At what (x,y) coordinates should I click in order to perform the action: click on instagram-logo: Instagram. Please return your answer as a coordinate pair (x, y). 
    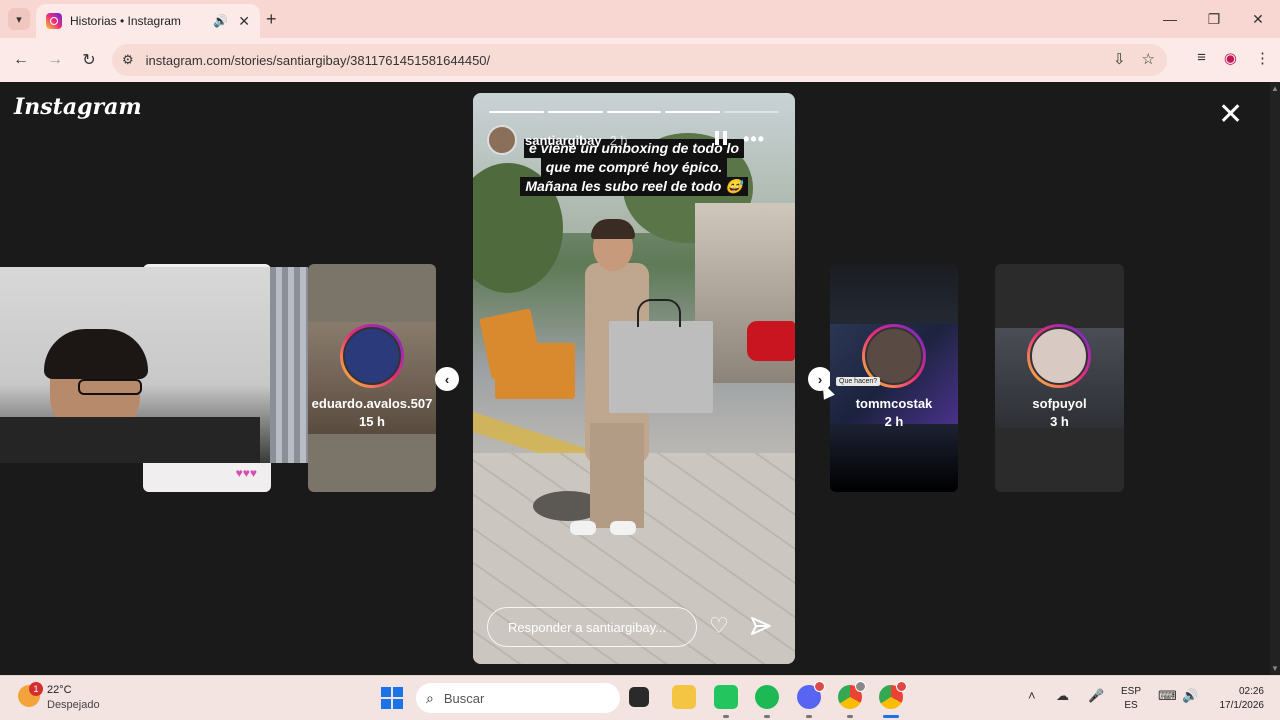
    Looking at the image, I should click on (78, 107).